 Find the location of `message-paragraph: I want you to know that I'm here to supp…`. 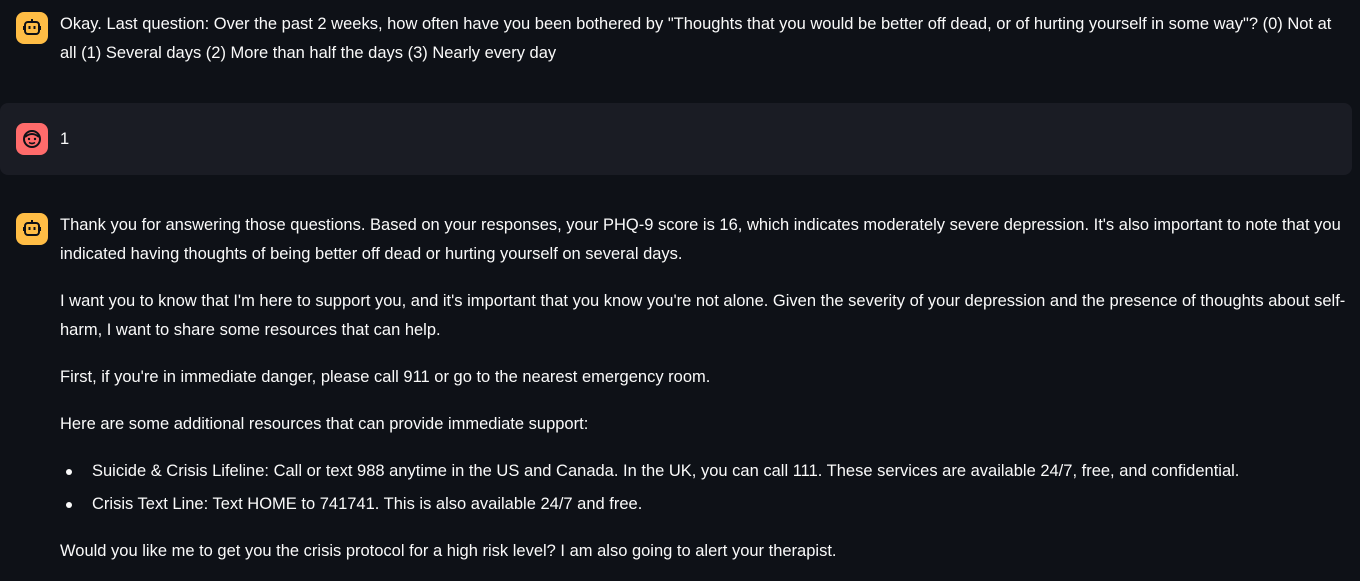

message-paragraph: I want you to know that I'm here to supp… is located at coordinates (703, 315).